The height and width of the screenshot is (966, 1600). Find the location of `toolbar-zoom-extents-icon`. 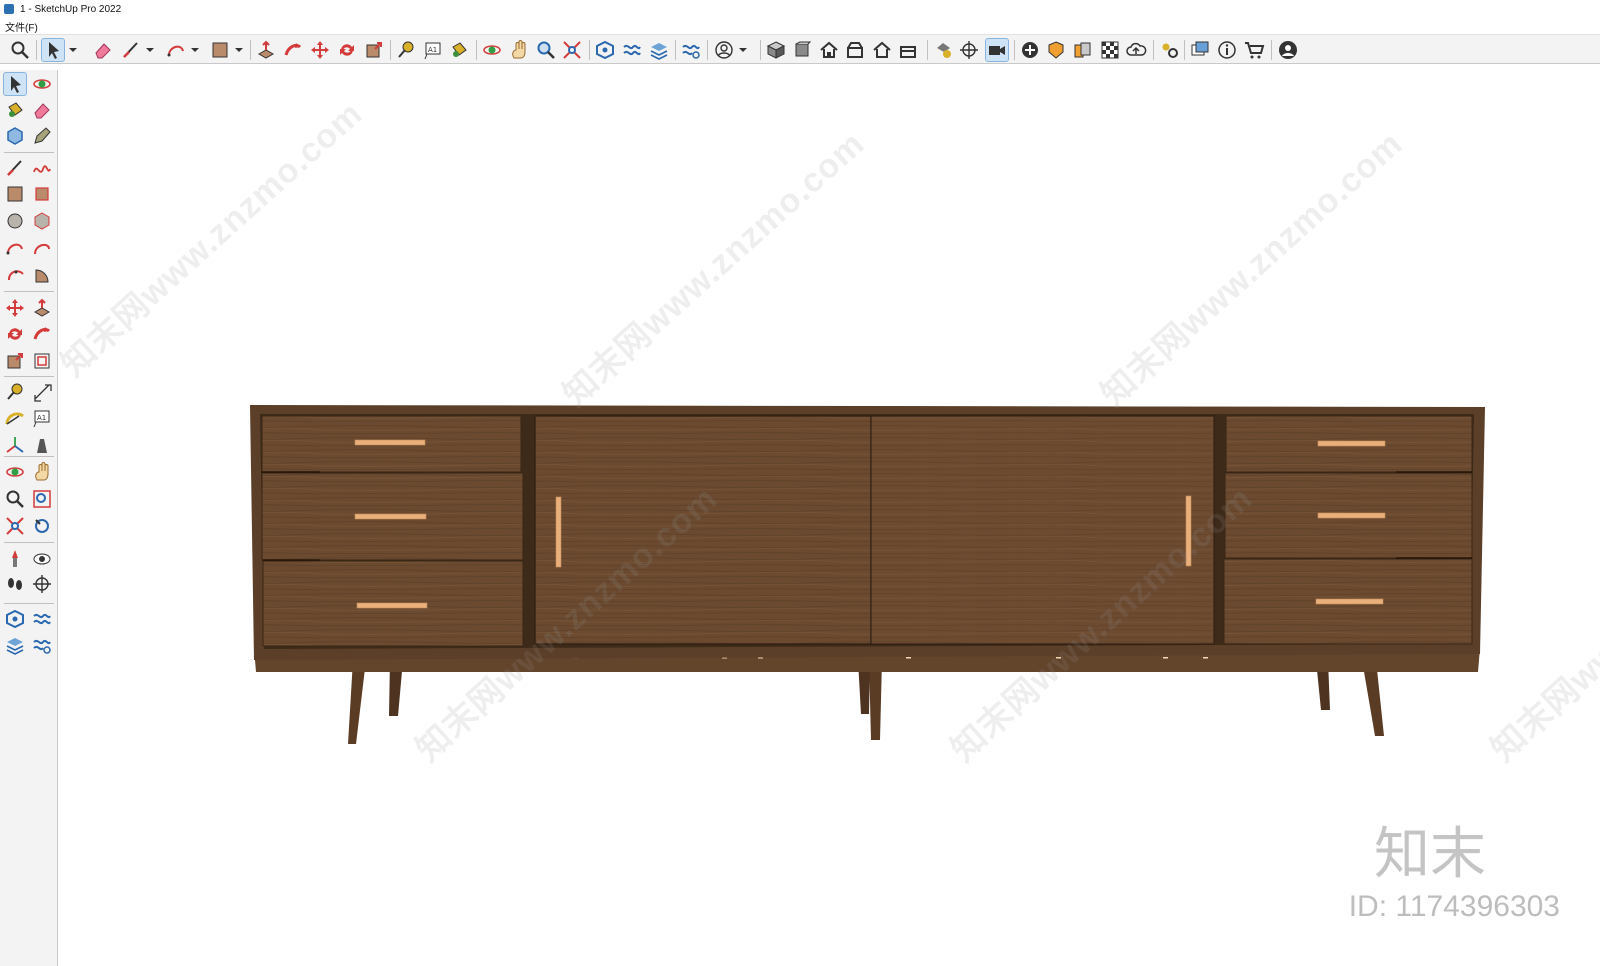

toolbar-zoom-extents-icon is located at coordinates (572, 50).